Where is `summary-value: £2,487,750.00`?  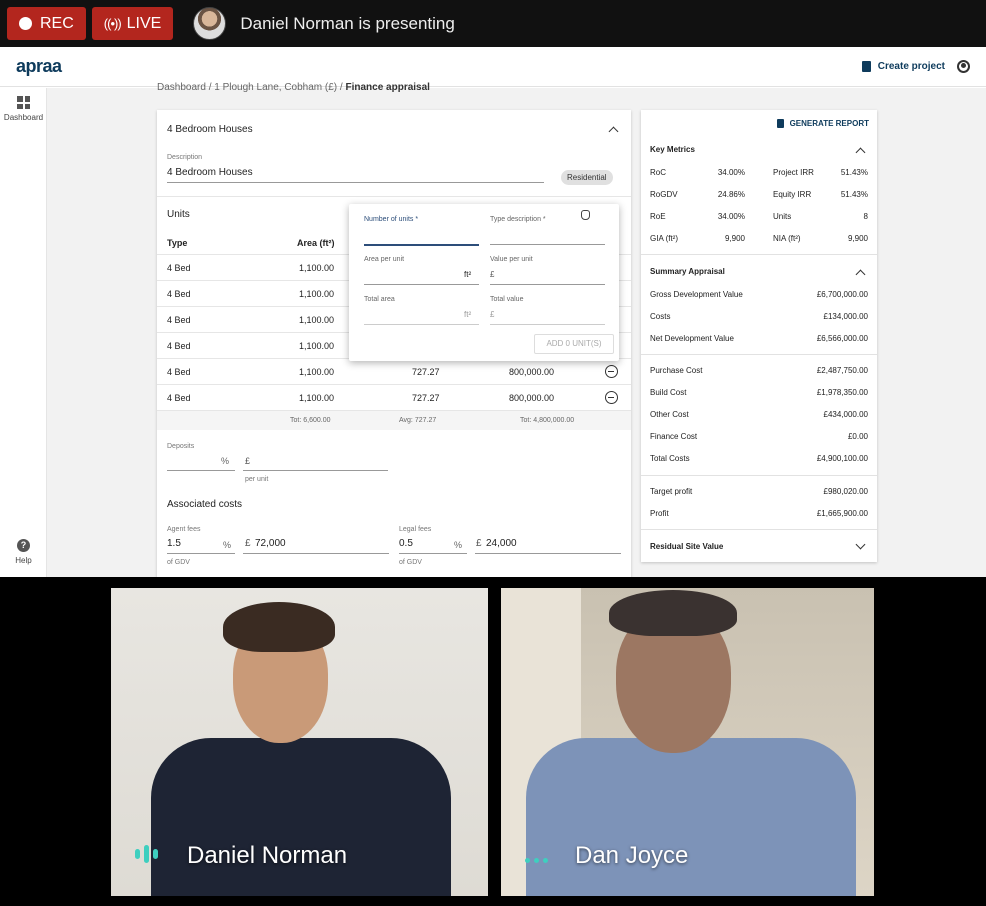 summary-value: £2,487,750.00 is located at coordinates (842, 370).